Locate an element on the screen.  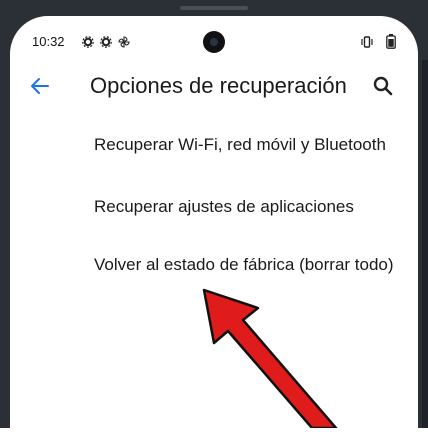
page-title: Opciones de recuperación is located at coordinates (218, 85).